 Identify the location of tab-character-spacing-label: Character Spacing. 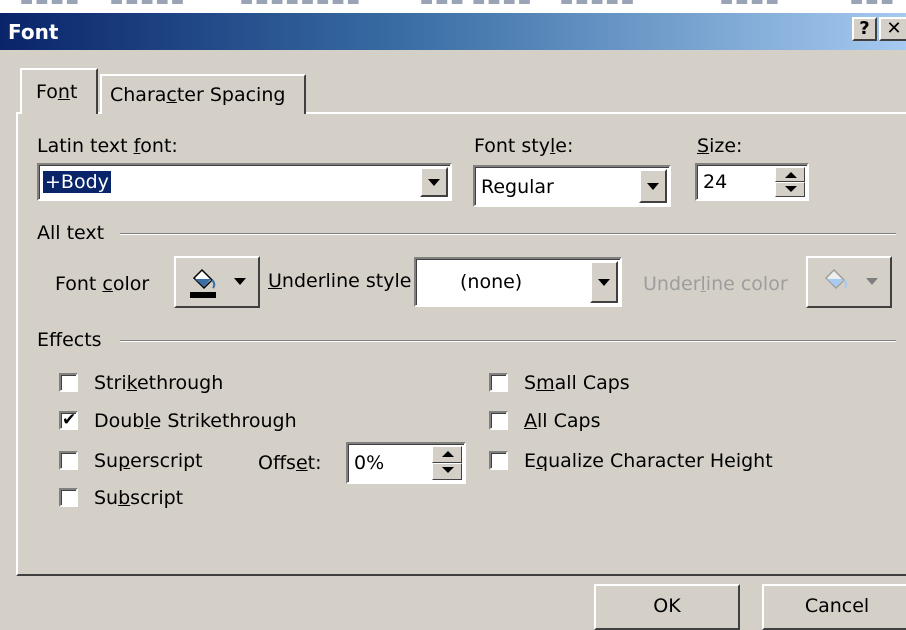
(198, 95).